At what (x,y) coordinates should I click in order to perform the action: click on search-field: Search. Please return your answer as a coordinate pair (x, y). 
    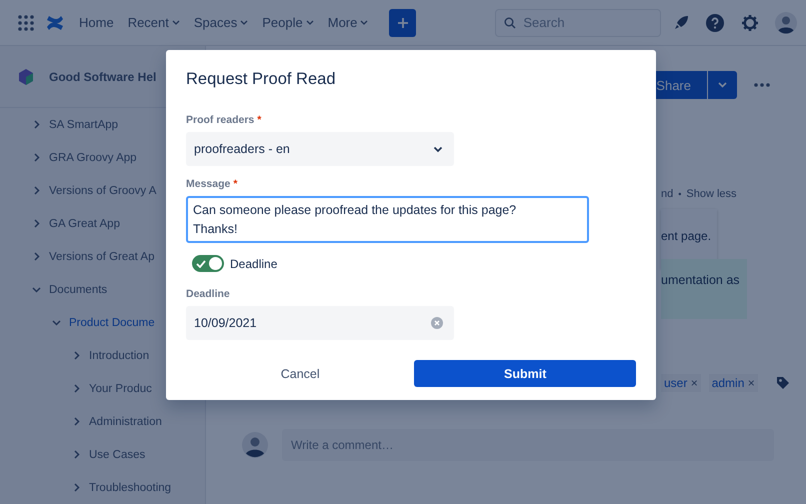
    Looking at the image, I should click on (578, 22).